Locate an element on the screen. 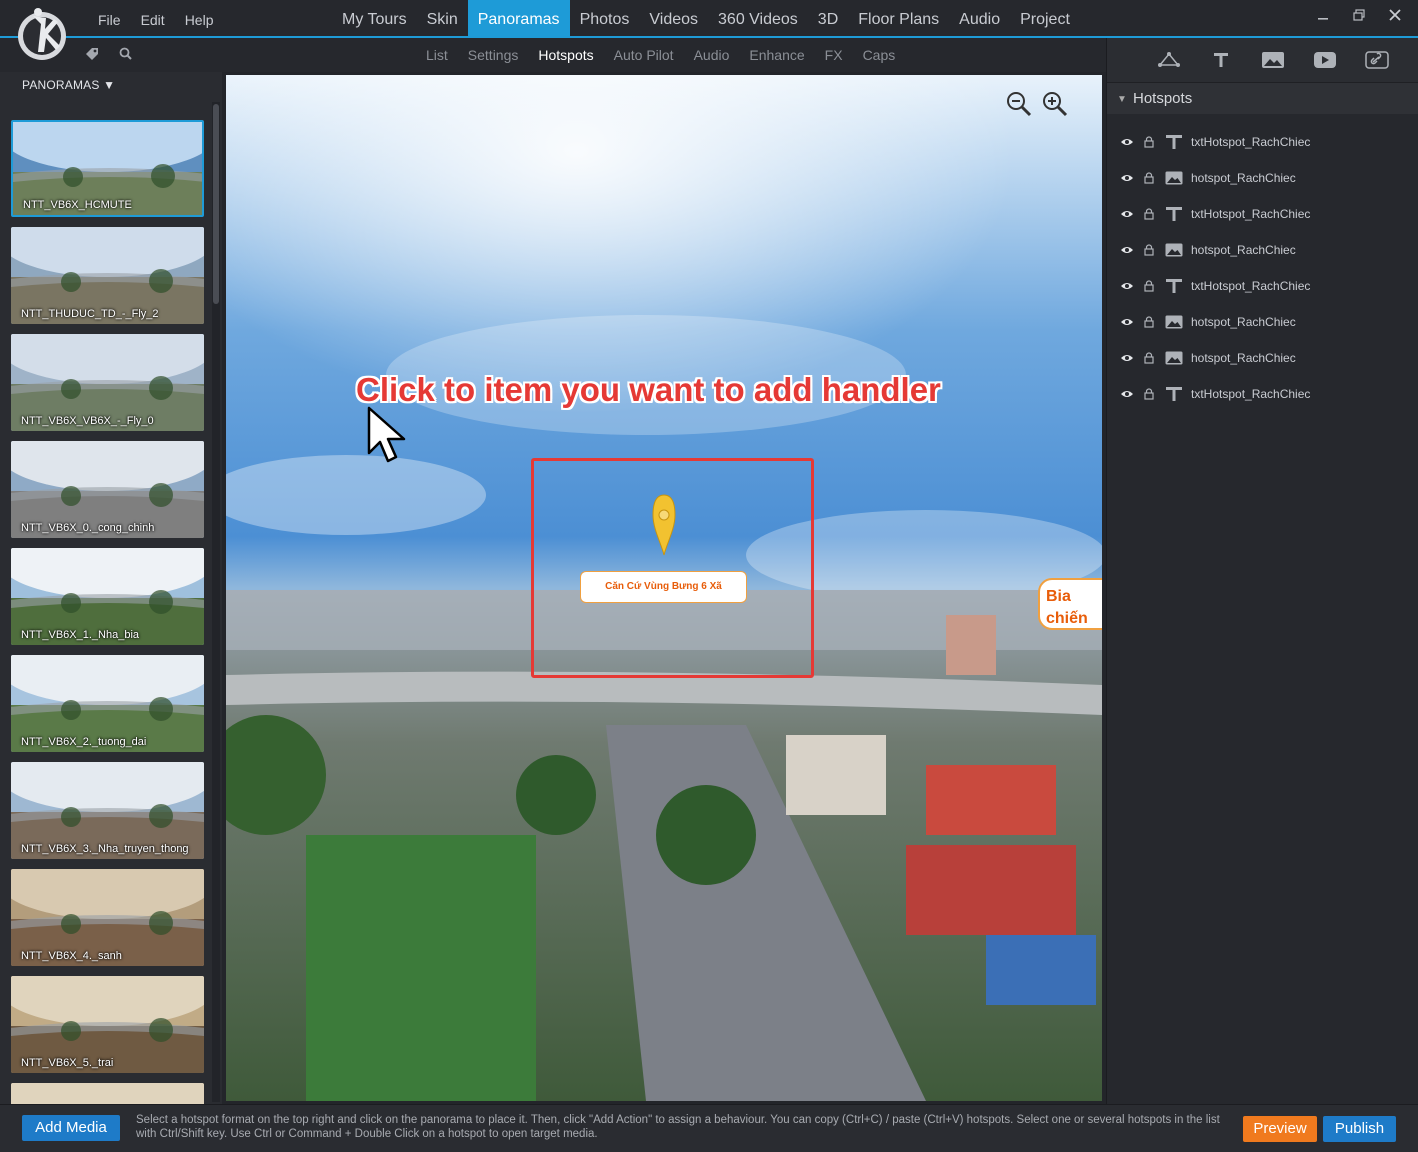  hotspot-name: txtHotspot_RachChiec is located at coordinates (1251, 214).